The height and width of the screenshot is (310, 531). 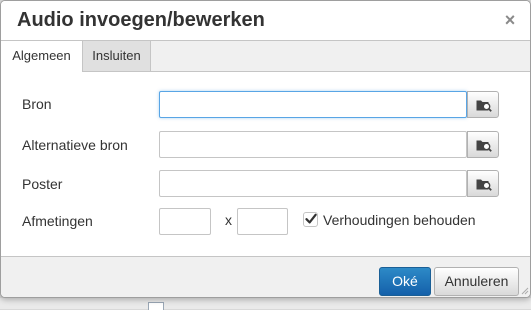 I want to click on tab-general: Algemeen, so click(x=42, y=56).